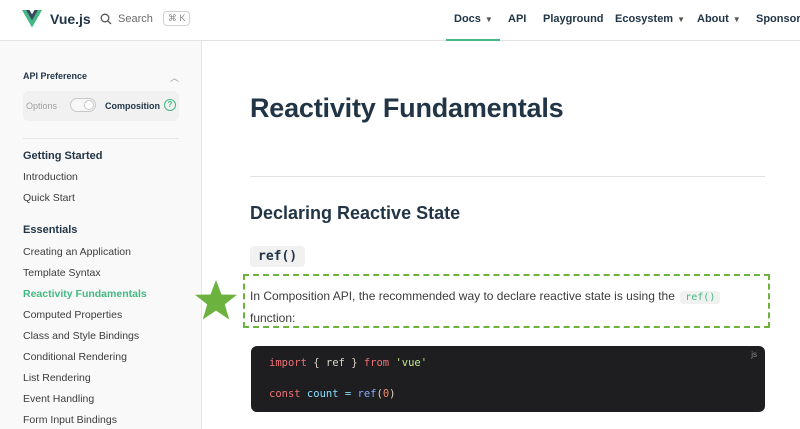 This screenshot has width=800, height=429. I want to click on api-style-toggle, so click(83, 105).